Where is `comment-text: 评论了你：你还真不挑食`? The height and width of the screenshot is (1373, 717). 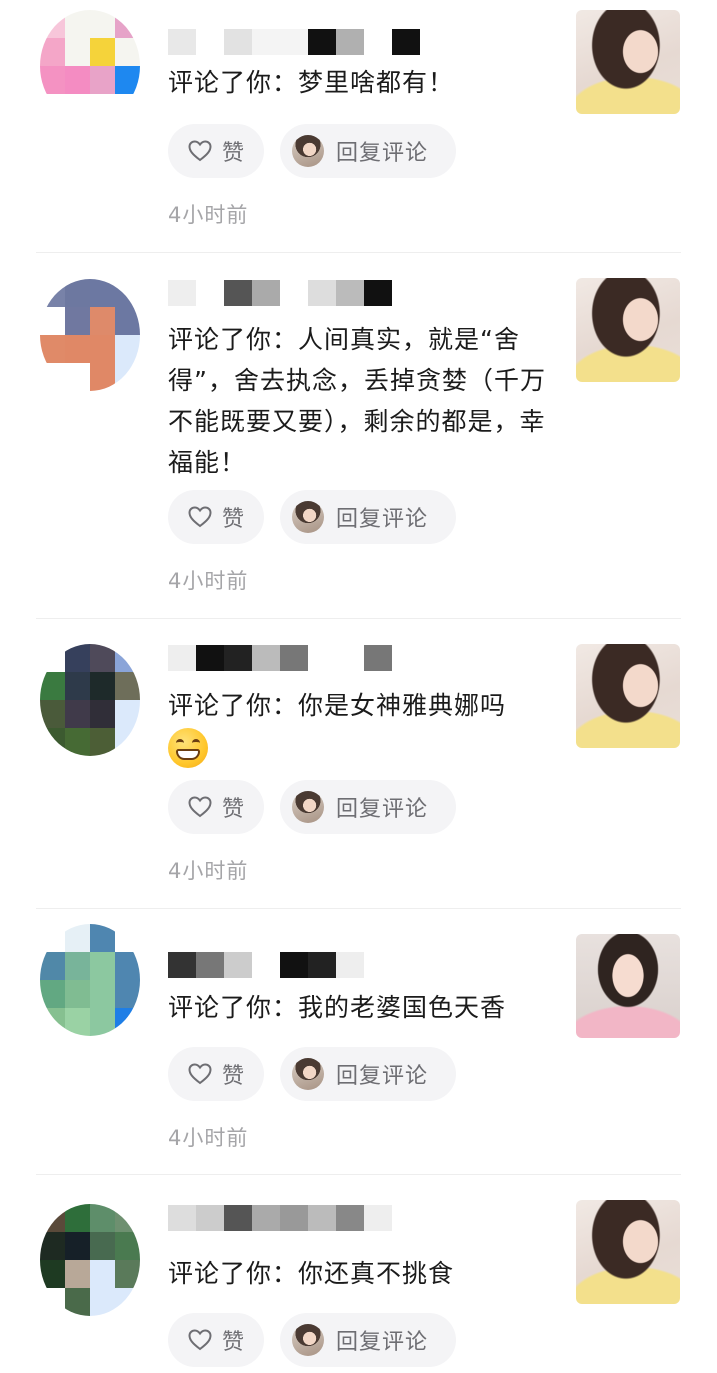
comment-text: 评论了你：你还真不挑食 is located at coordinates (311, 1273).